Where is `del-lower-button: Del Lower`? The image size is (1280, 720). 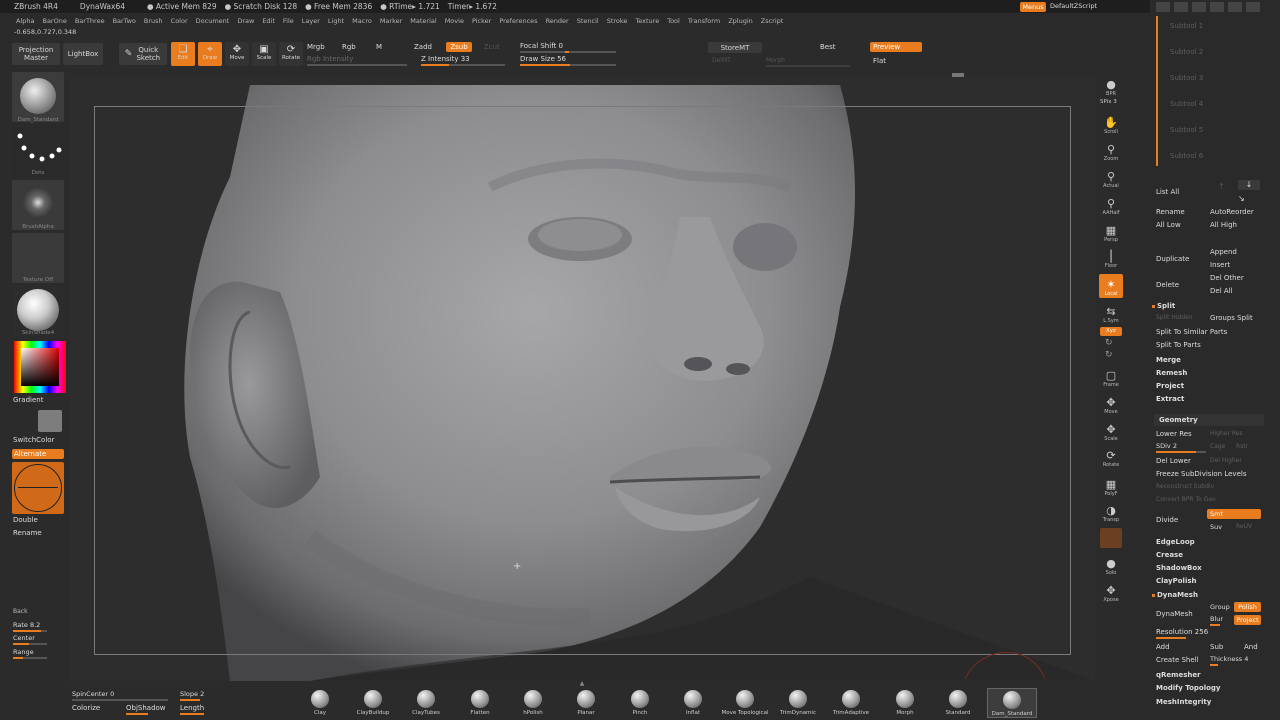
del-lower-button: Del Lower is located at coordinates (1173, 461).